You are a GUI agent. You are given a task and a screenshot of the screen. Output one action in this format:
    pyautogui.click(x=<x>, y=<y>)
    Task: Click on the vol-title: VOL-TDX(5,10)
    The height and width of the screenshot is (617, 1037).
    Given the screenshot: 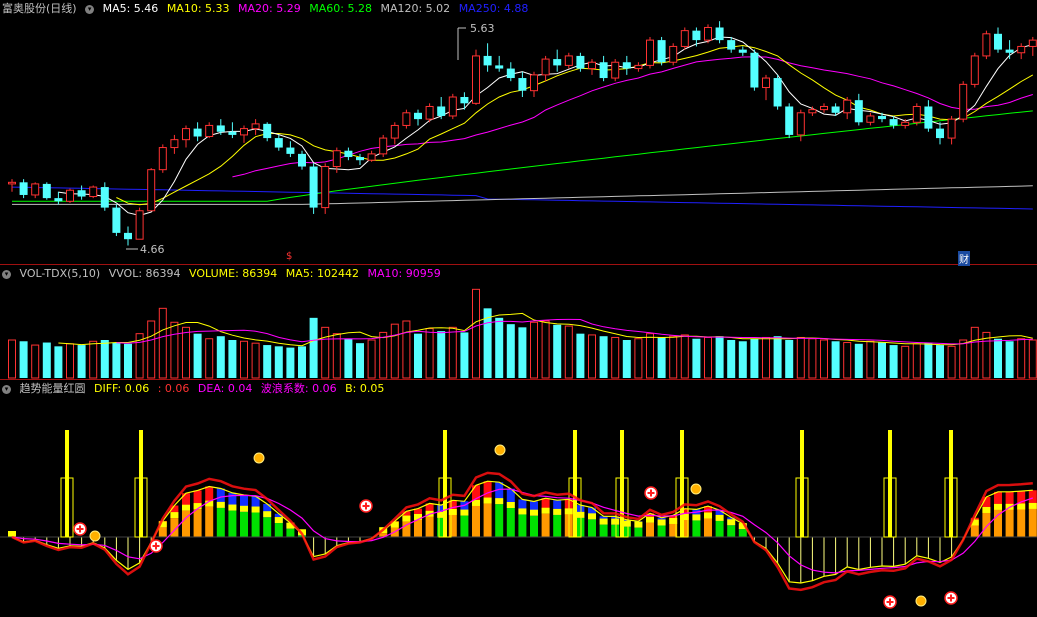 What is the action you would take?
    pyautogui.click(x=60, y=273)
    